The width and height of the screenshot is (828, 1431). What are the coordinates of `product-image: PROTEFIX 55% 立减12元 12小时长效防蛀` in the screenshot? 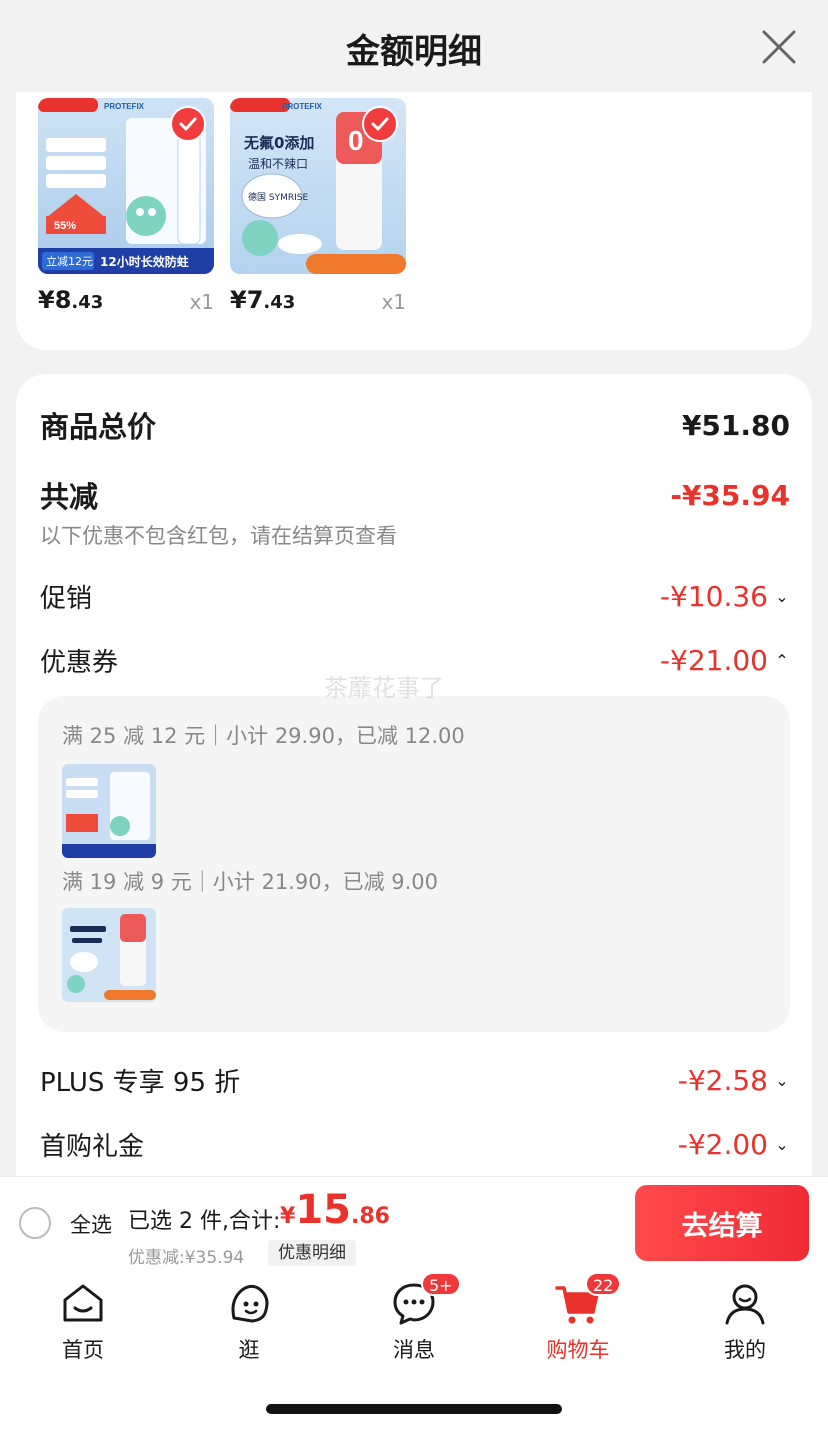 It's located at (126, 186).